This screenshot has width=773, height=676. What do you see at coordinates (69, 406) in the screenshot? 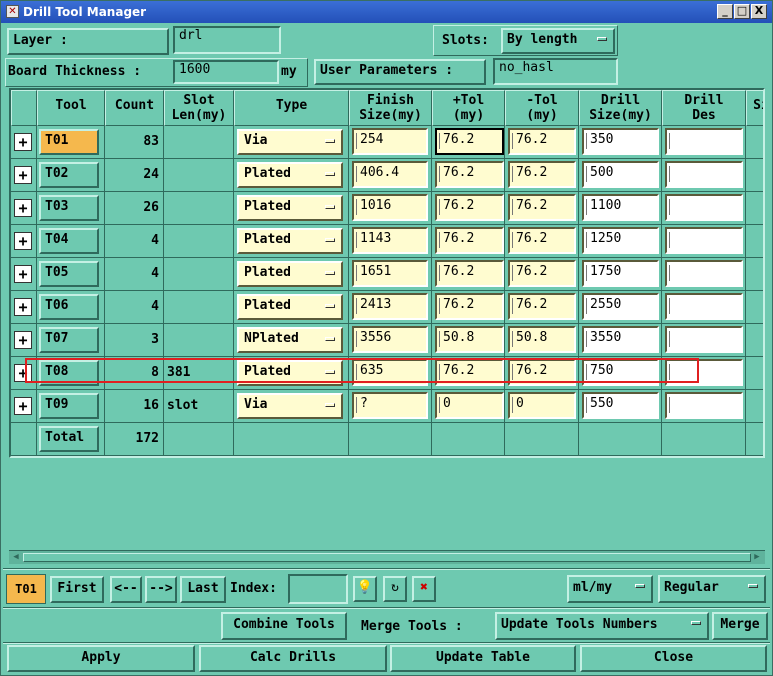
I see `tool-button: T09` at bounding box center [69, 406].